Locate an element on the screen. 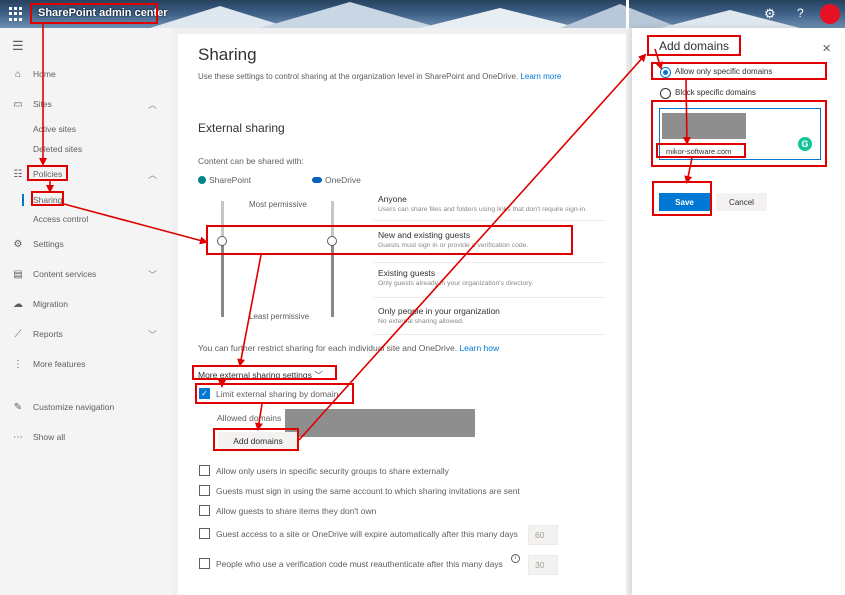 Image resolution: width=845 pixels, height=595 pixels. top-bar: SharePoint admin center ⚙ ? is located at coordinates (422, 14).